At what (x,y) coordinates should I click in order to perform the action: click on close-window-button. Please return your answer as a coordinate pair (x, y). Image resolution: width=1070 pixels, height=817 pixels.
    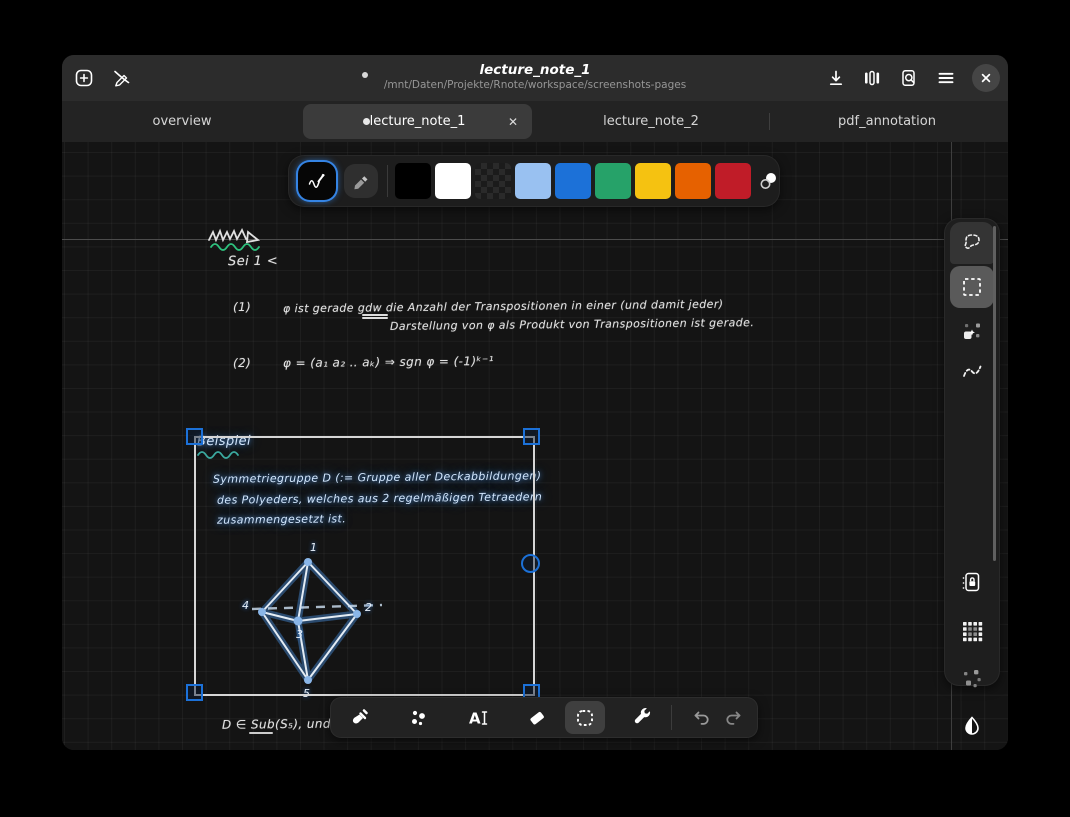
    Looking at the image, I should click on (986, 78).